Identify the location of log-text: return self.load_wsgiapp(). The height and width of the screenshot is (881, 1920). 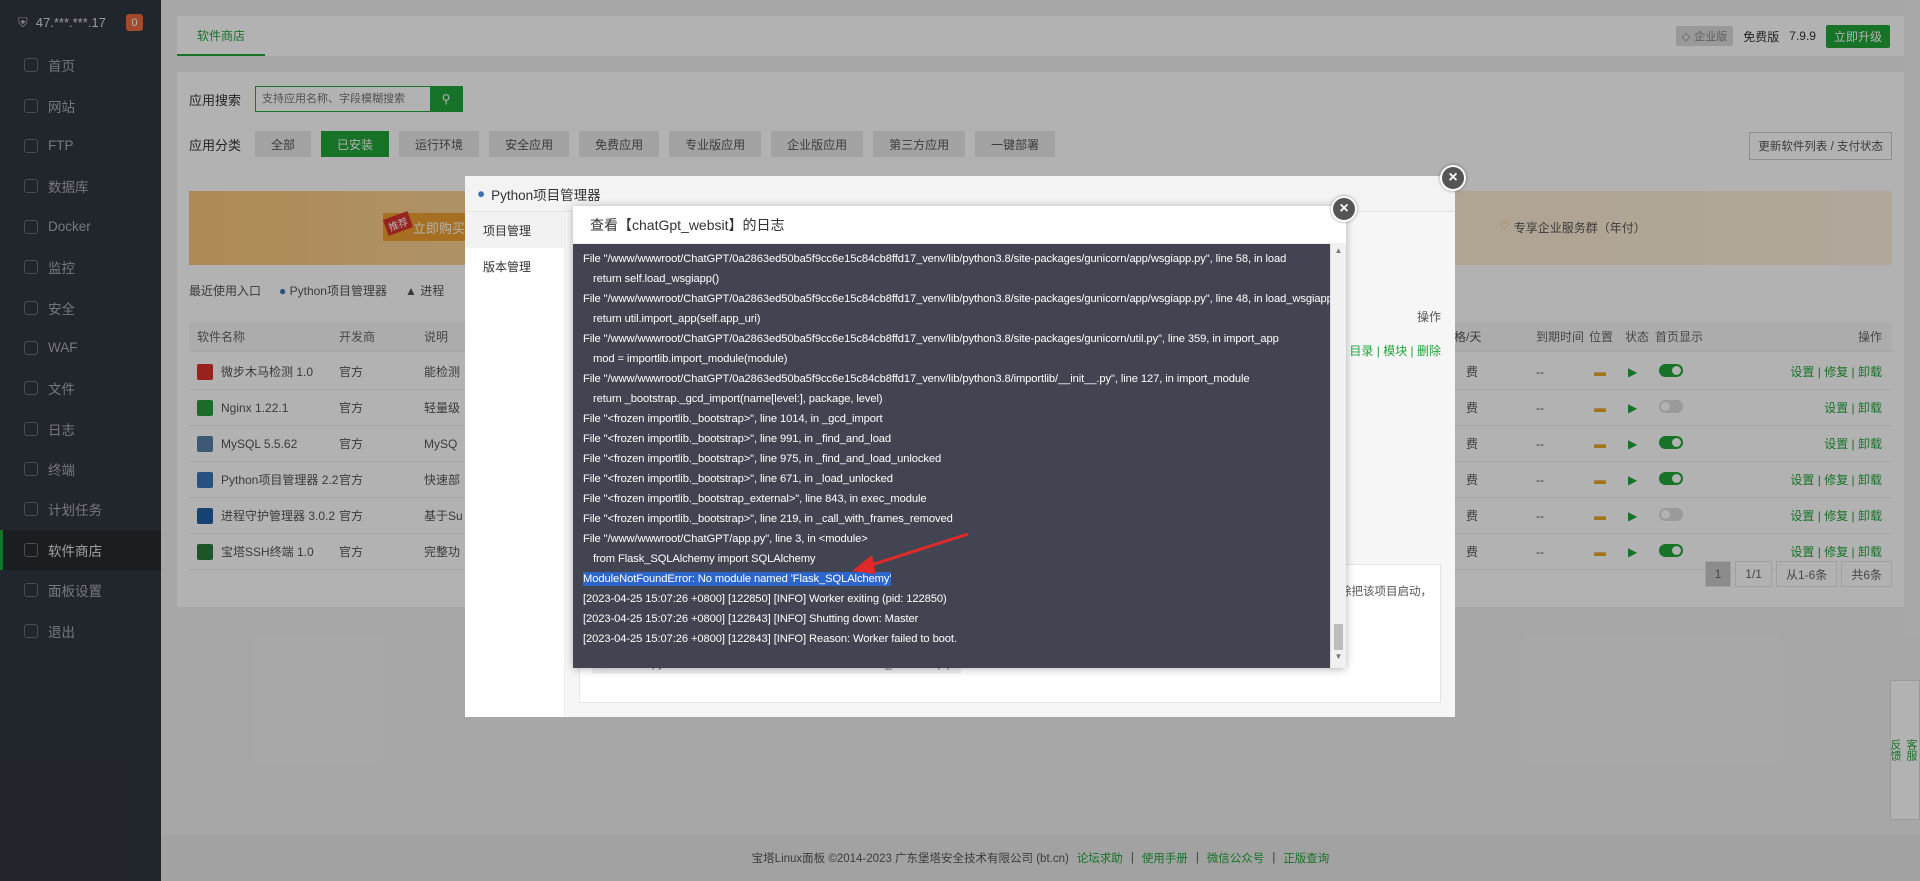
(656, 279).